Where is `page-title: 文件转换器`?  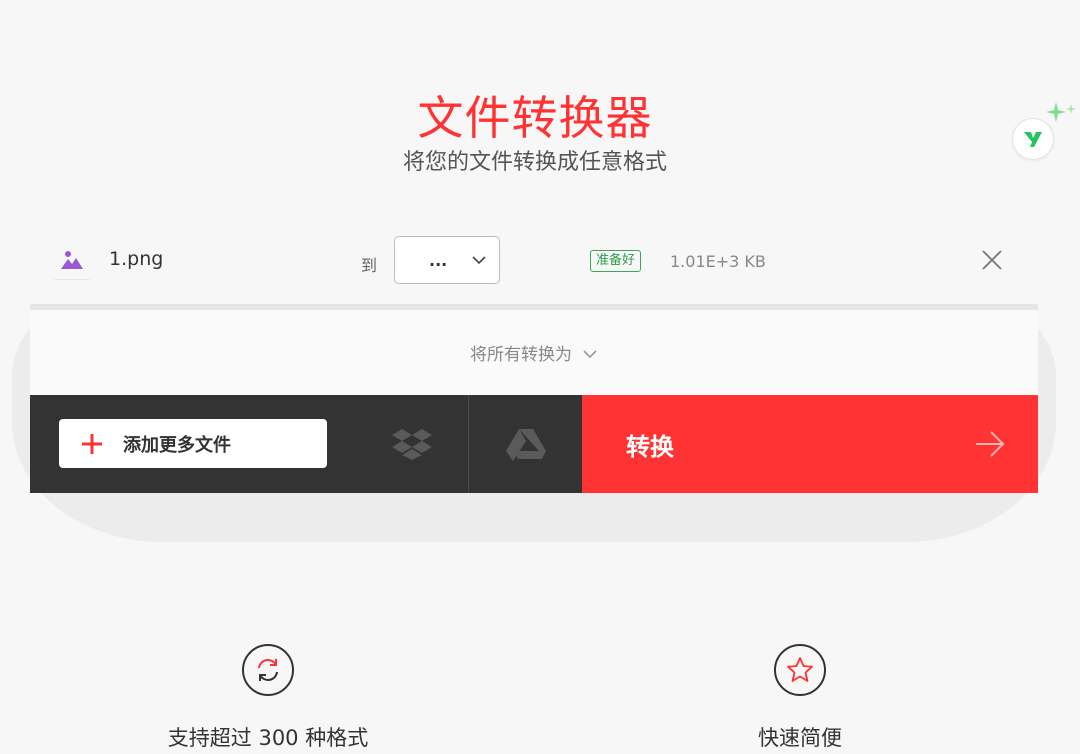
page-title: 文件转换器 is located at coordinates (535, 118).